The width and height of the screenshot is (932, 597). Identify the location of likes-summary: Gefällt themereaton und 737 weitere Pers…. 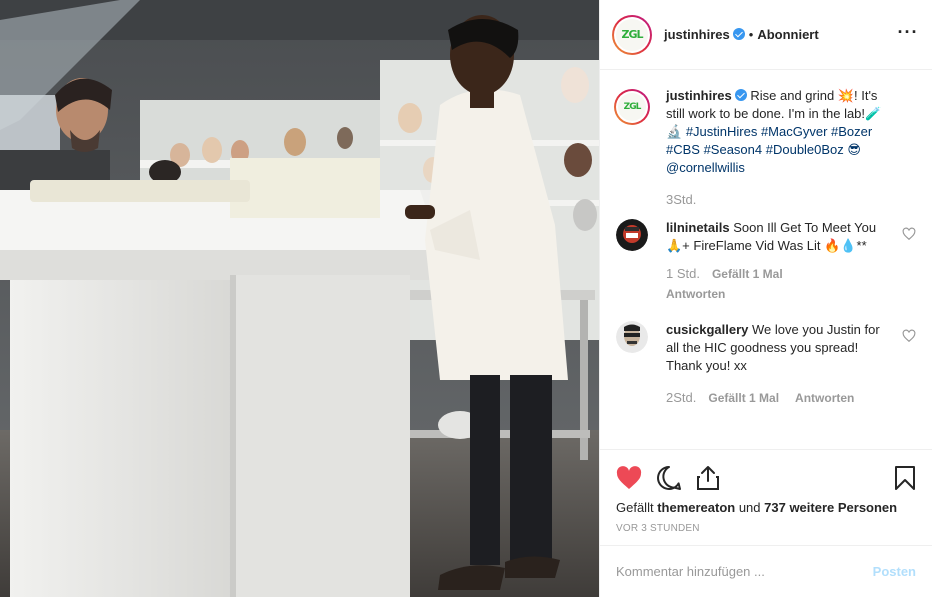
(766, 507).